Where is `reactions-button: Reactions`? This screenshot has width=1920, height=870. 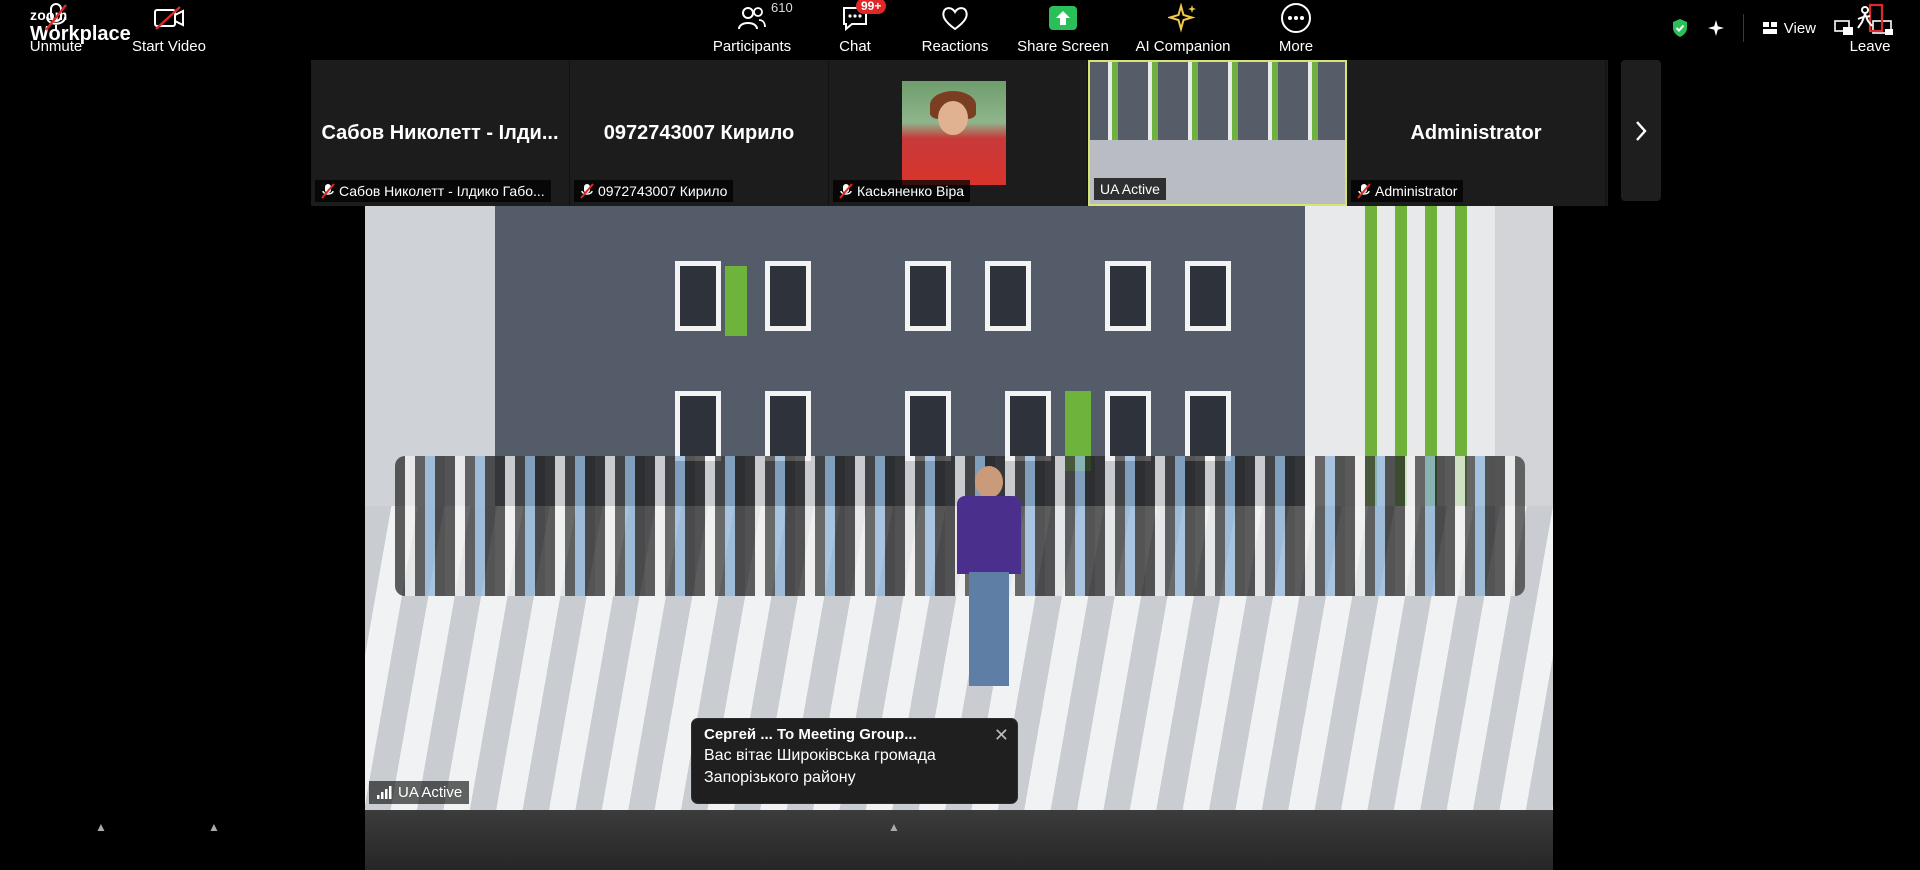
reactions-button: Reactions is located at coordinates (955, 30).